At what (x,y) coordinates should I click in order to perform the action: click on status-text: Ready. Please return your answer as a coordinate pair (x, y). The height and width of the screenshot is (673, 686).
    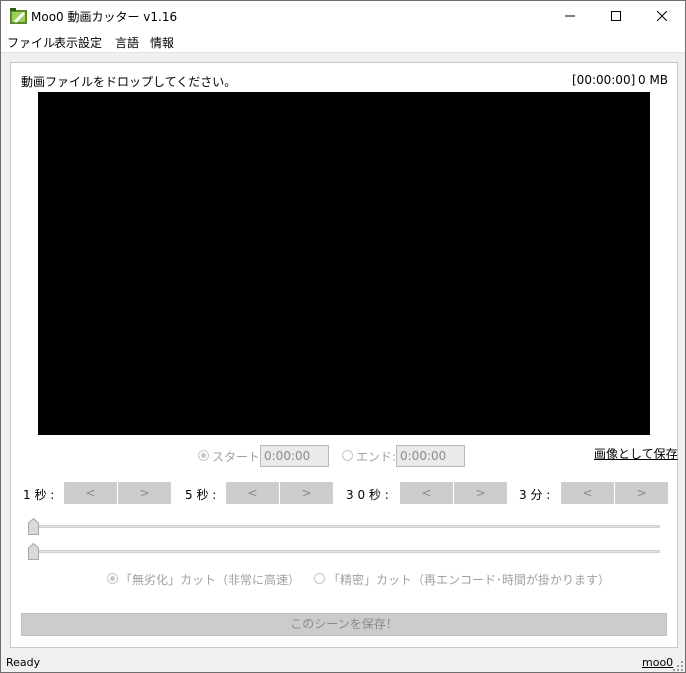
    Looking at the image, I should click on (23, 662).